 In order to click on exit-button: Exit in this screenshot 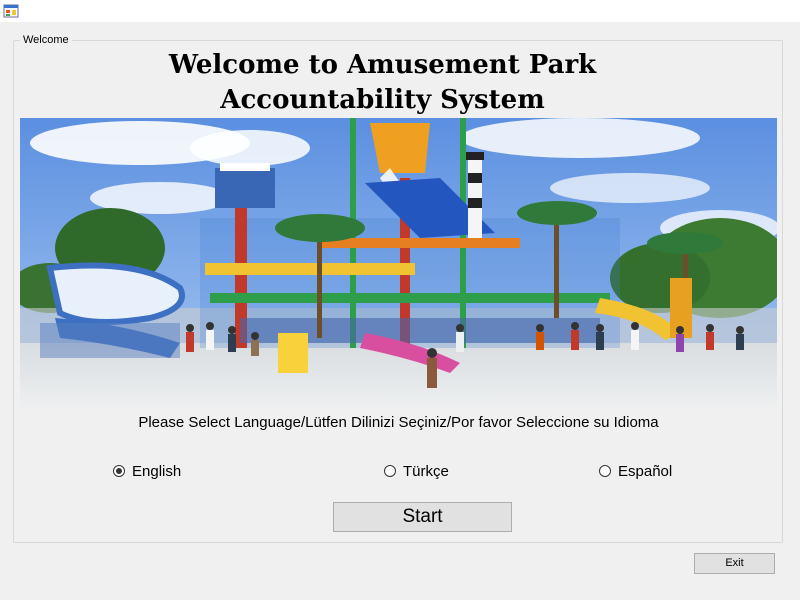, I will do `click(734, 563)`.